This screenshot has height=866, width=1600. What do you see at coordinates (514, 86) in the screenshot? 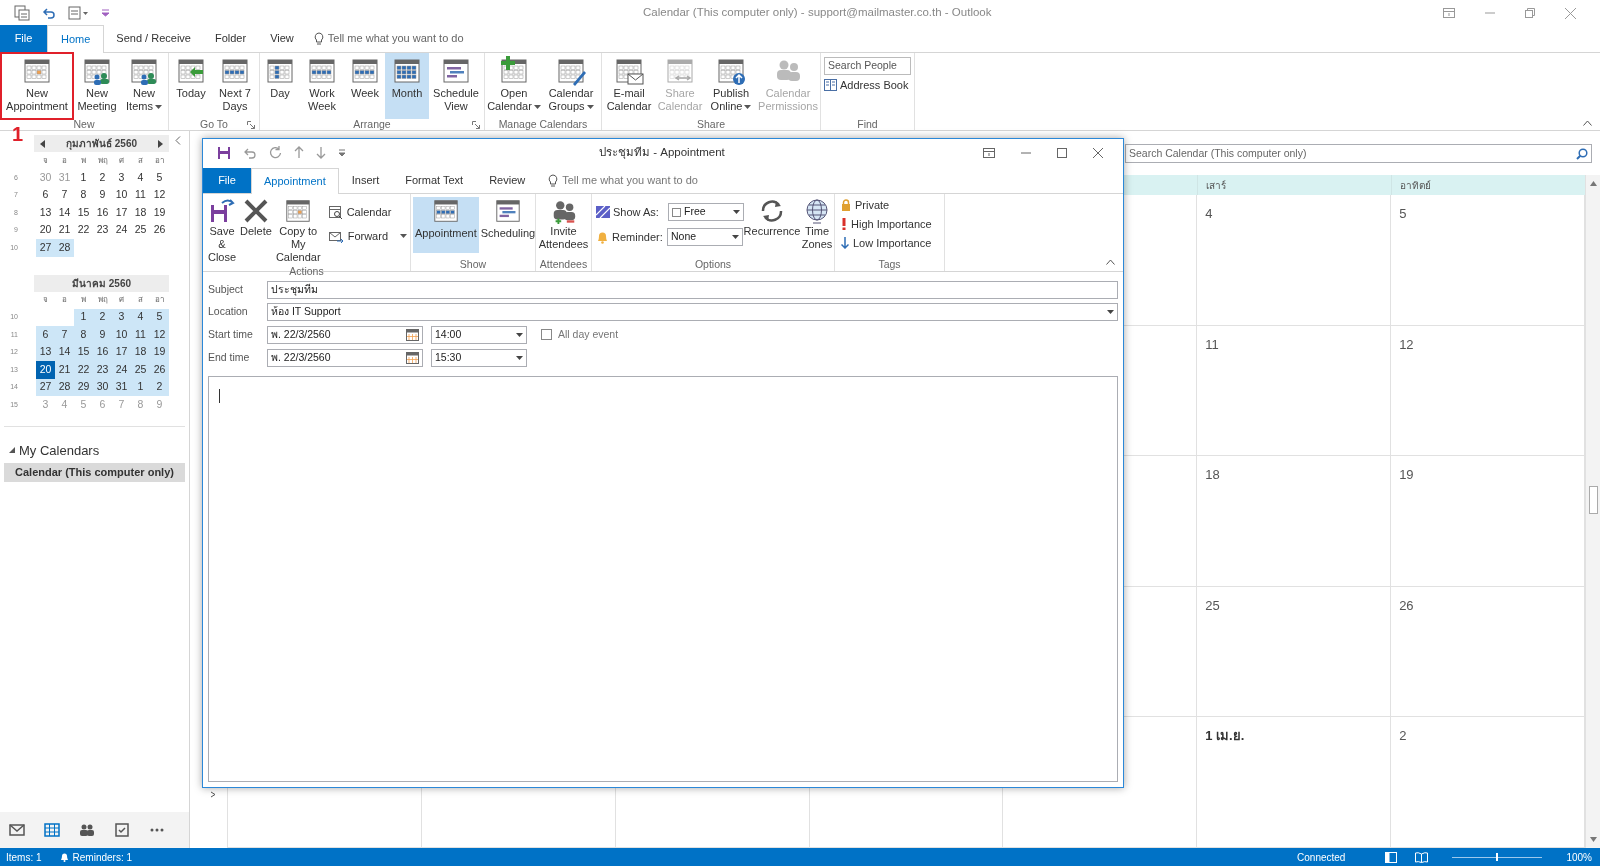
I see `ribbon-button: Open Calendar` at bounding box center [514, 86].